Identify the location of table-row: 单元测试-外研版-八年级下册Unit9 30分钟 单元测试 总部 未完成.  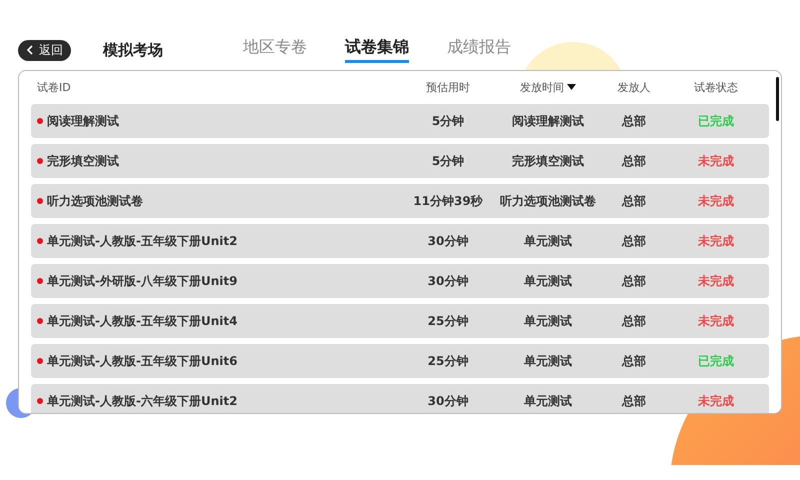
(400, 281).